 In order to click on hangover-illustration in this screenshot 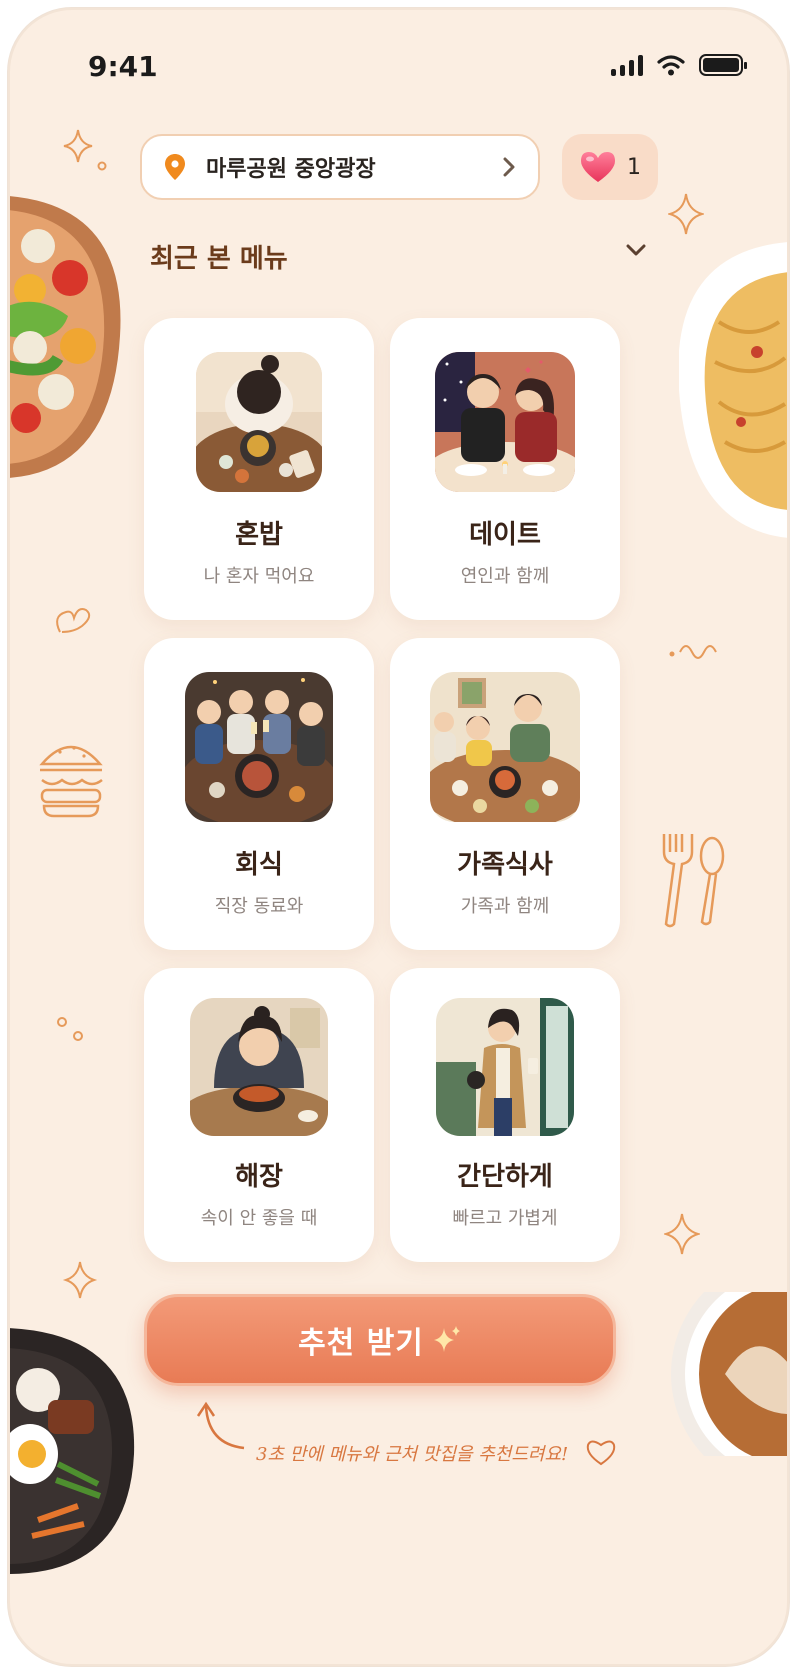, I will do `click(259, 1067)`.